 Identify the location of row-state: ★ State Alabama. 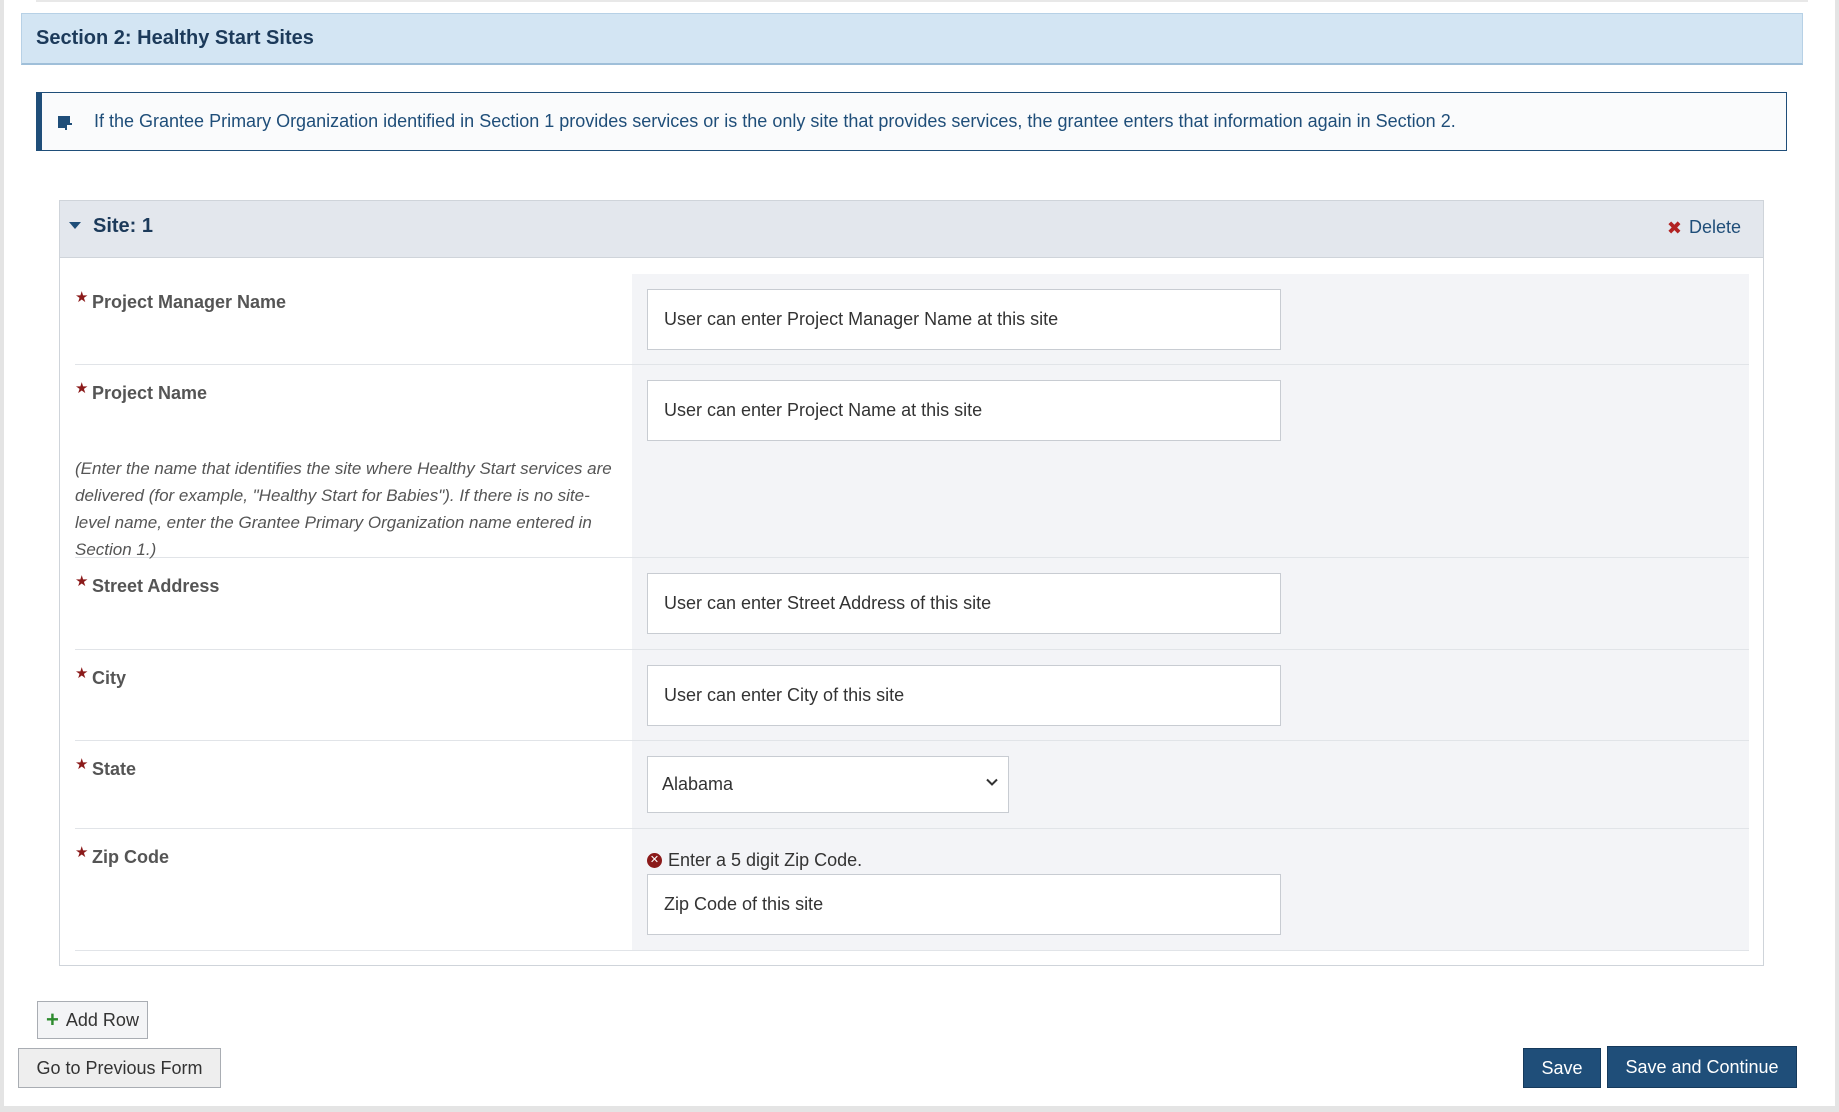
(912, 785).